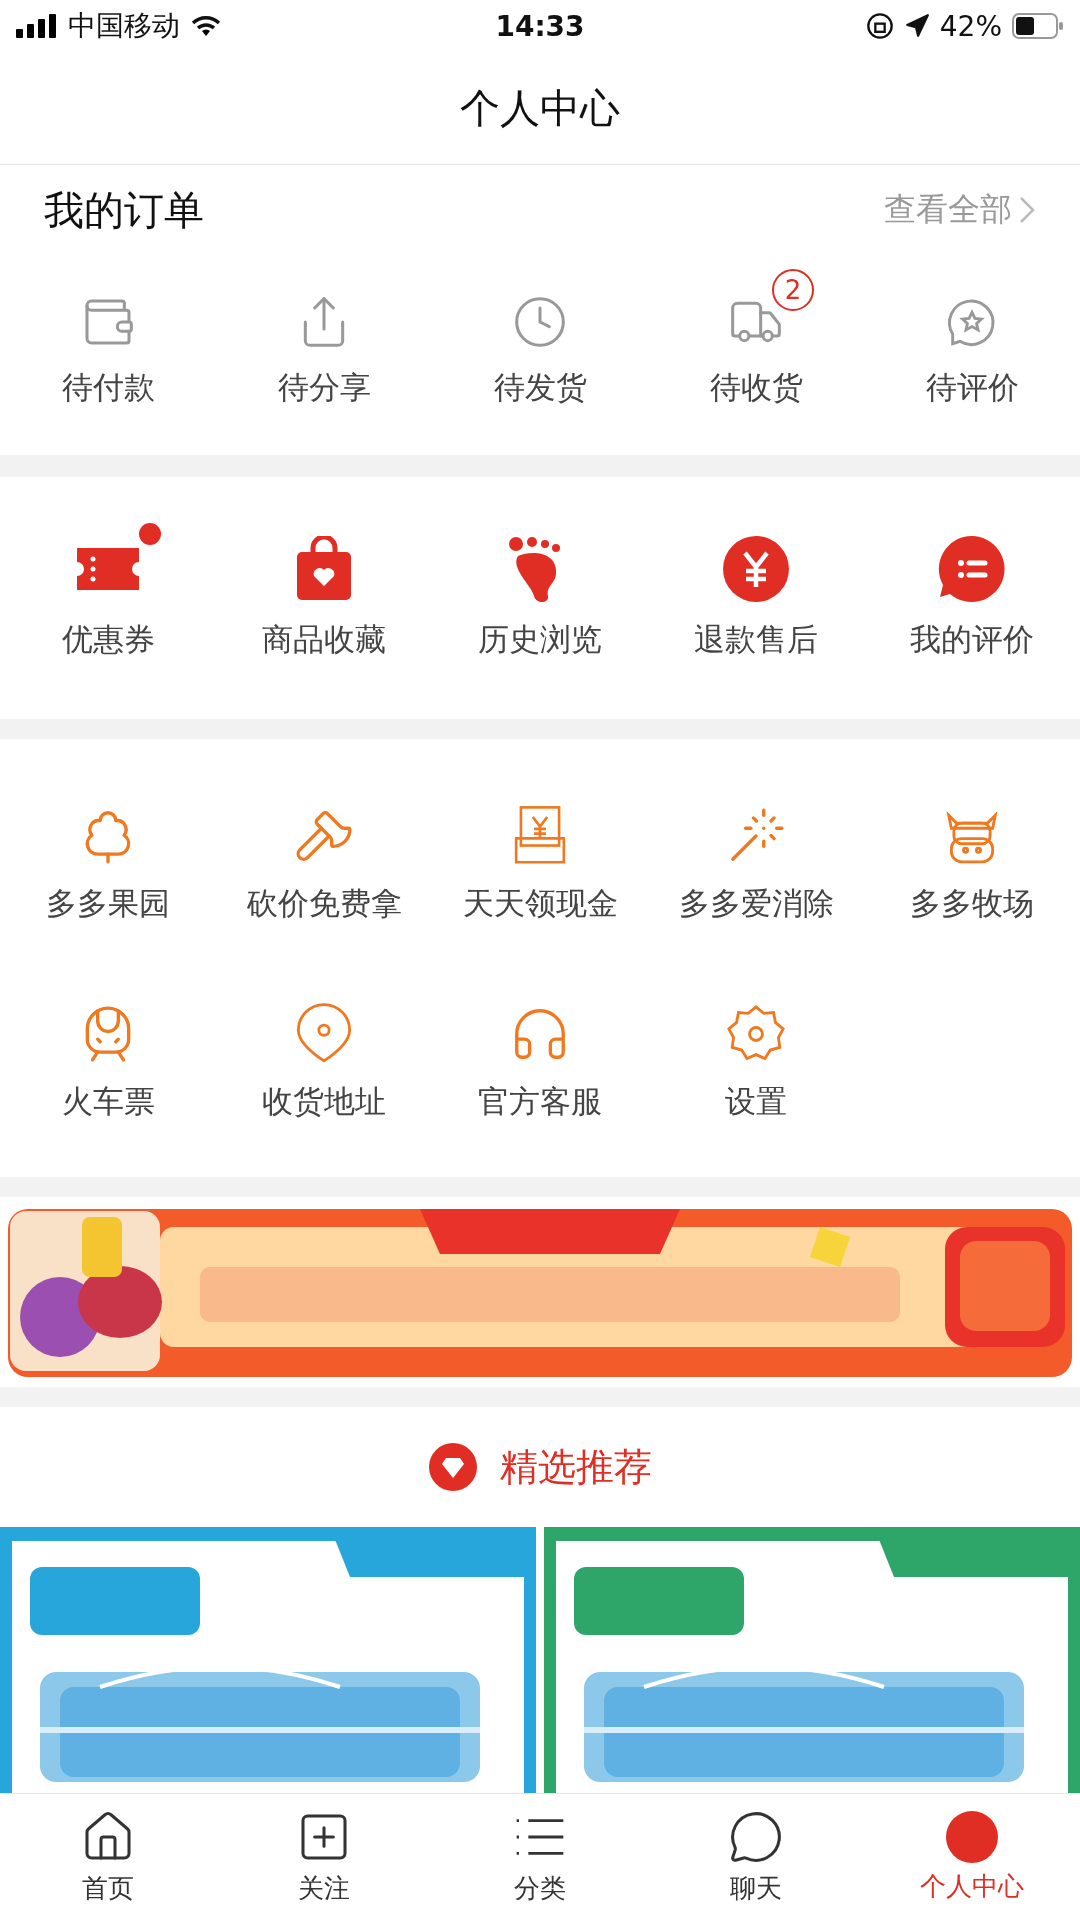 The height and width of the screenshot is (1920, 1080). Describe the element at coordinates (37, 26) in the screenshot. I see `signal-icon` at that location.